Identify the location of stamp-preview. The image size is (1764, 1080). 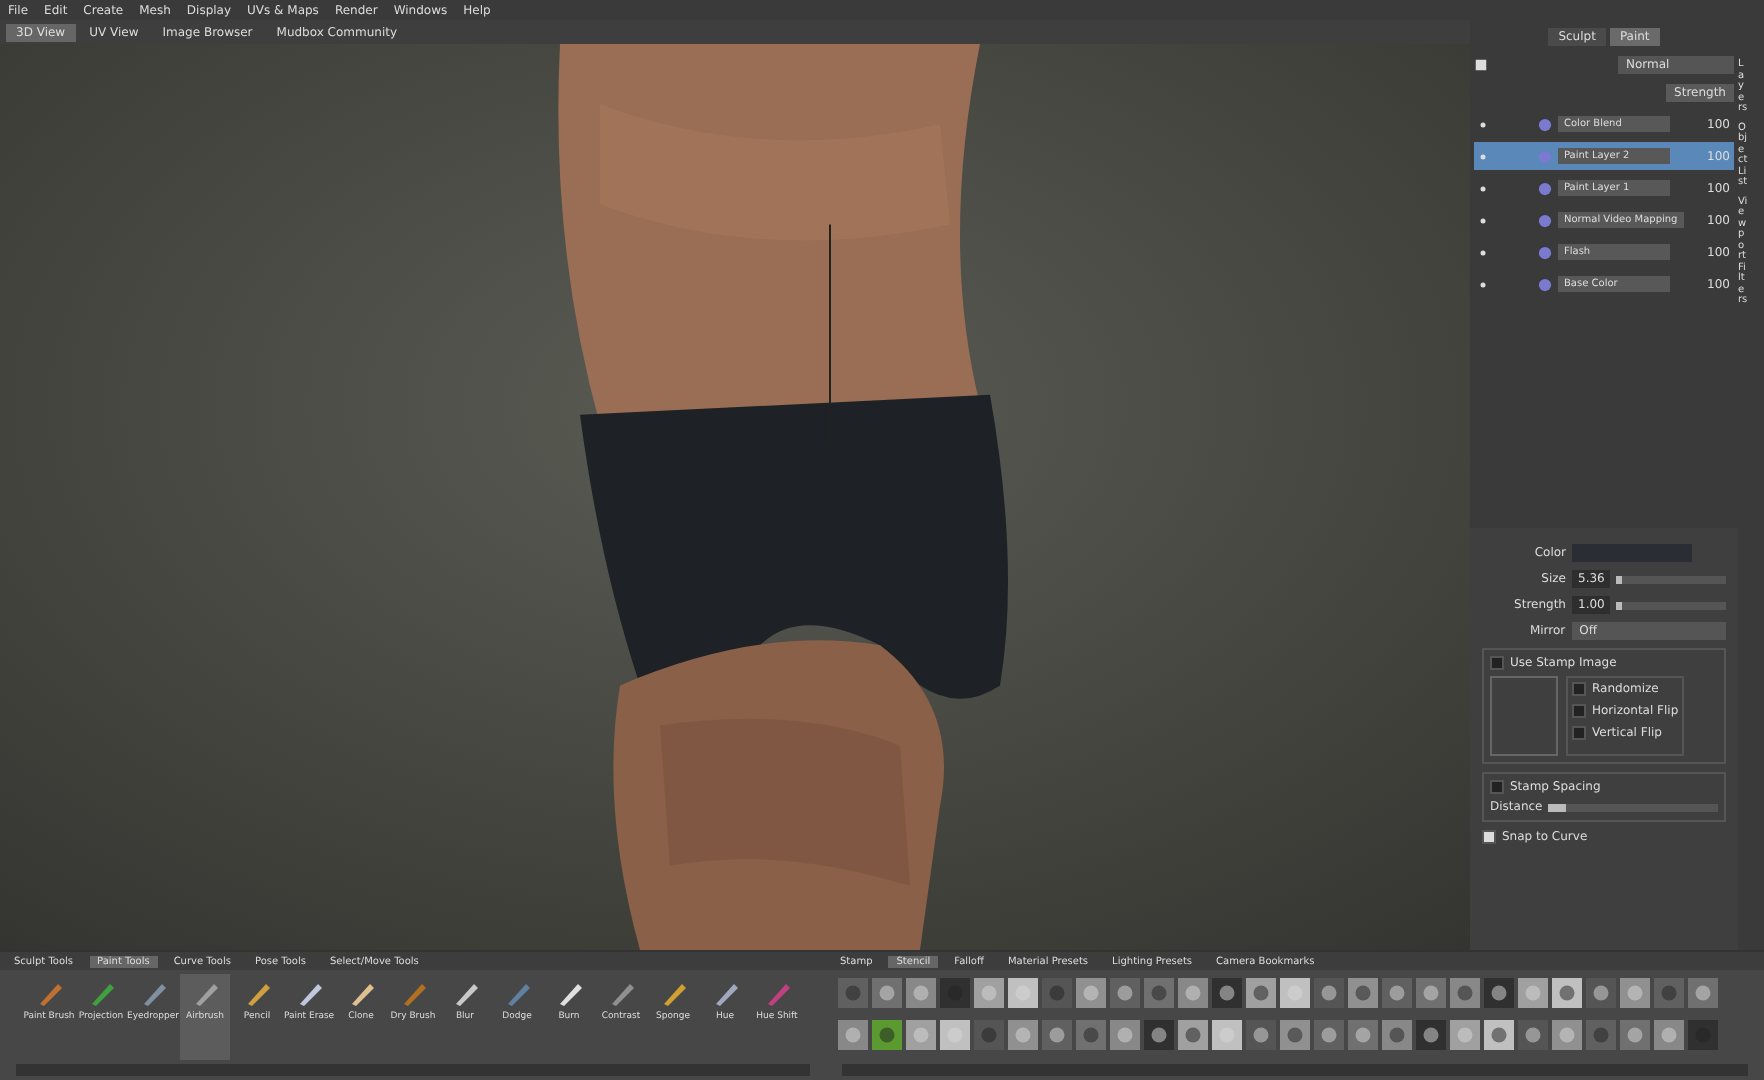
(1524, 716).